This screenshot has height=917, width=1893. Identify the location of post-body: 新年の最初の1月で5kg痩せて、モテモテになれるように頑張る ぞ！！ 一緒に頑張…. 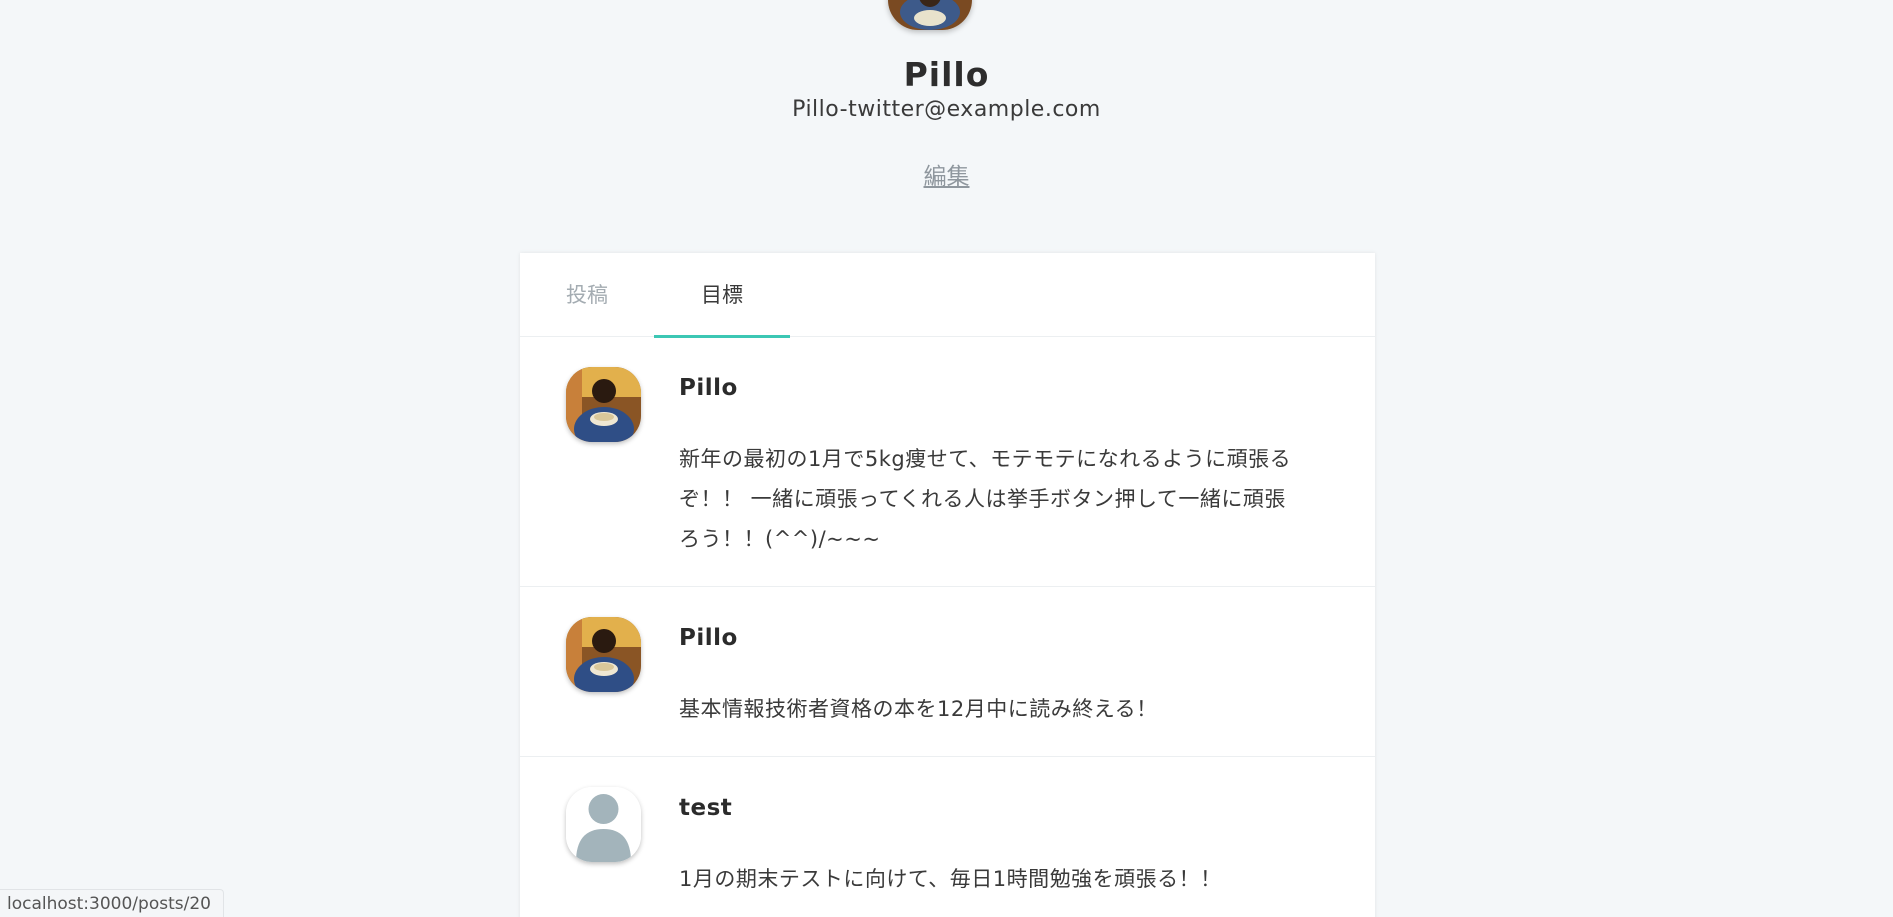
(1009, 499).